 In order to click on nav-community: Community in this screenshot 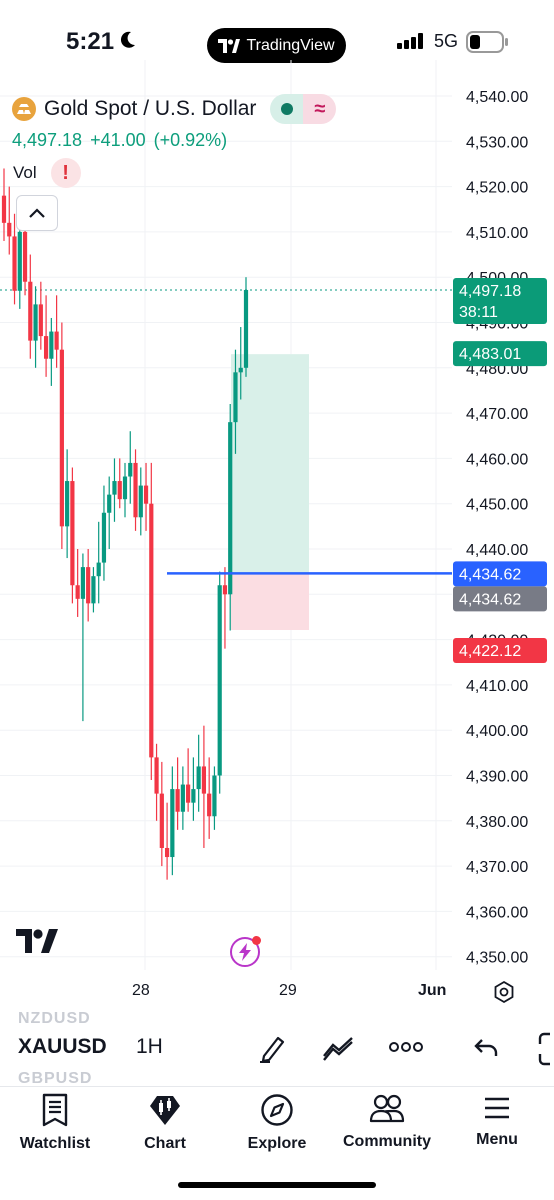, I will do `click(387, 1122)`.